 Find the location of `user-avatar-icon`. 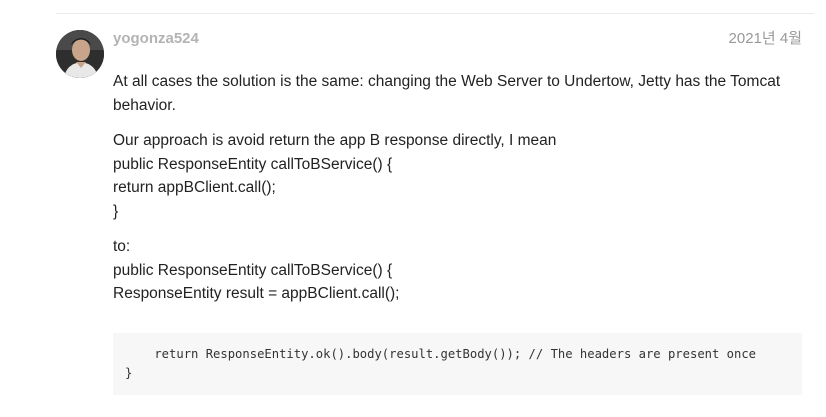

user-avatar-icon is located at coordinates (80, 54).